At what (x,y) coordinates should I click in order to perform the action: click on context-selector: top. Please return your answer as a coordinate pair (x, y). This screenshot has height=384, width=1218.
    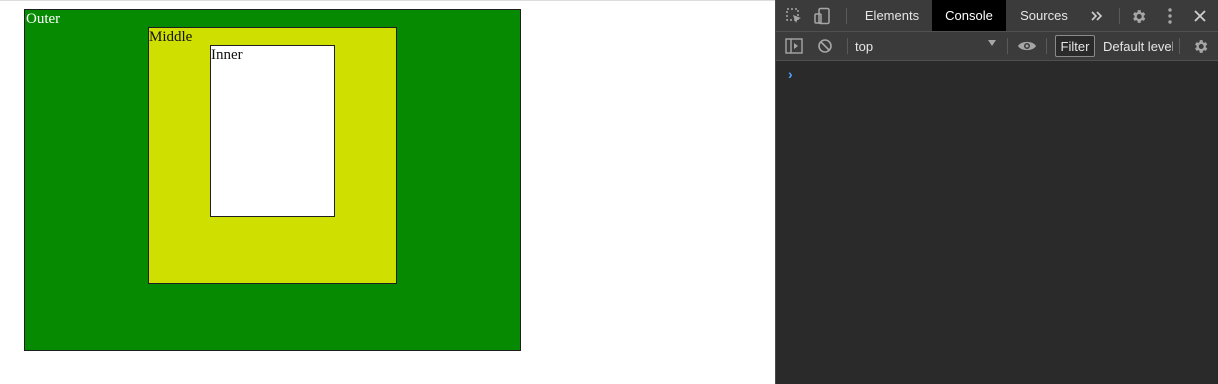
    Looking at the image, I should click on (930, 46).